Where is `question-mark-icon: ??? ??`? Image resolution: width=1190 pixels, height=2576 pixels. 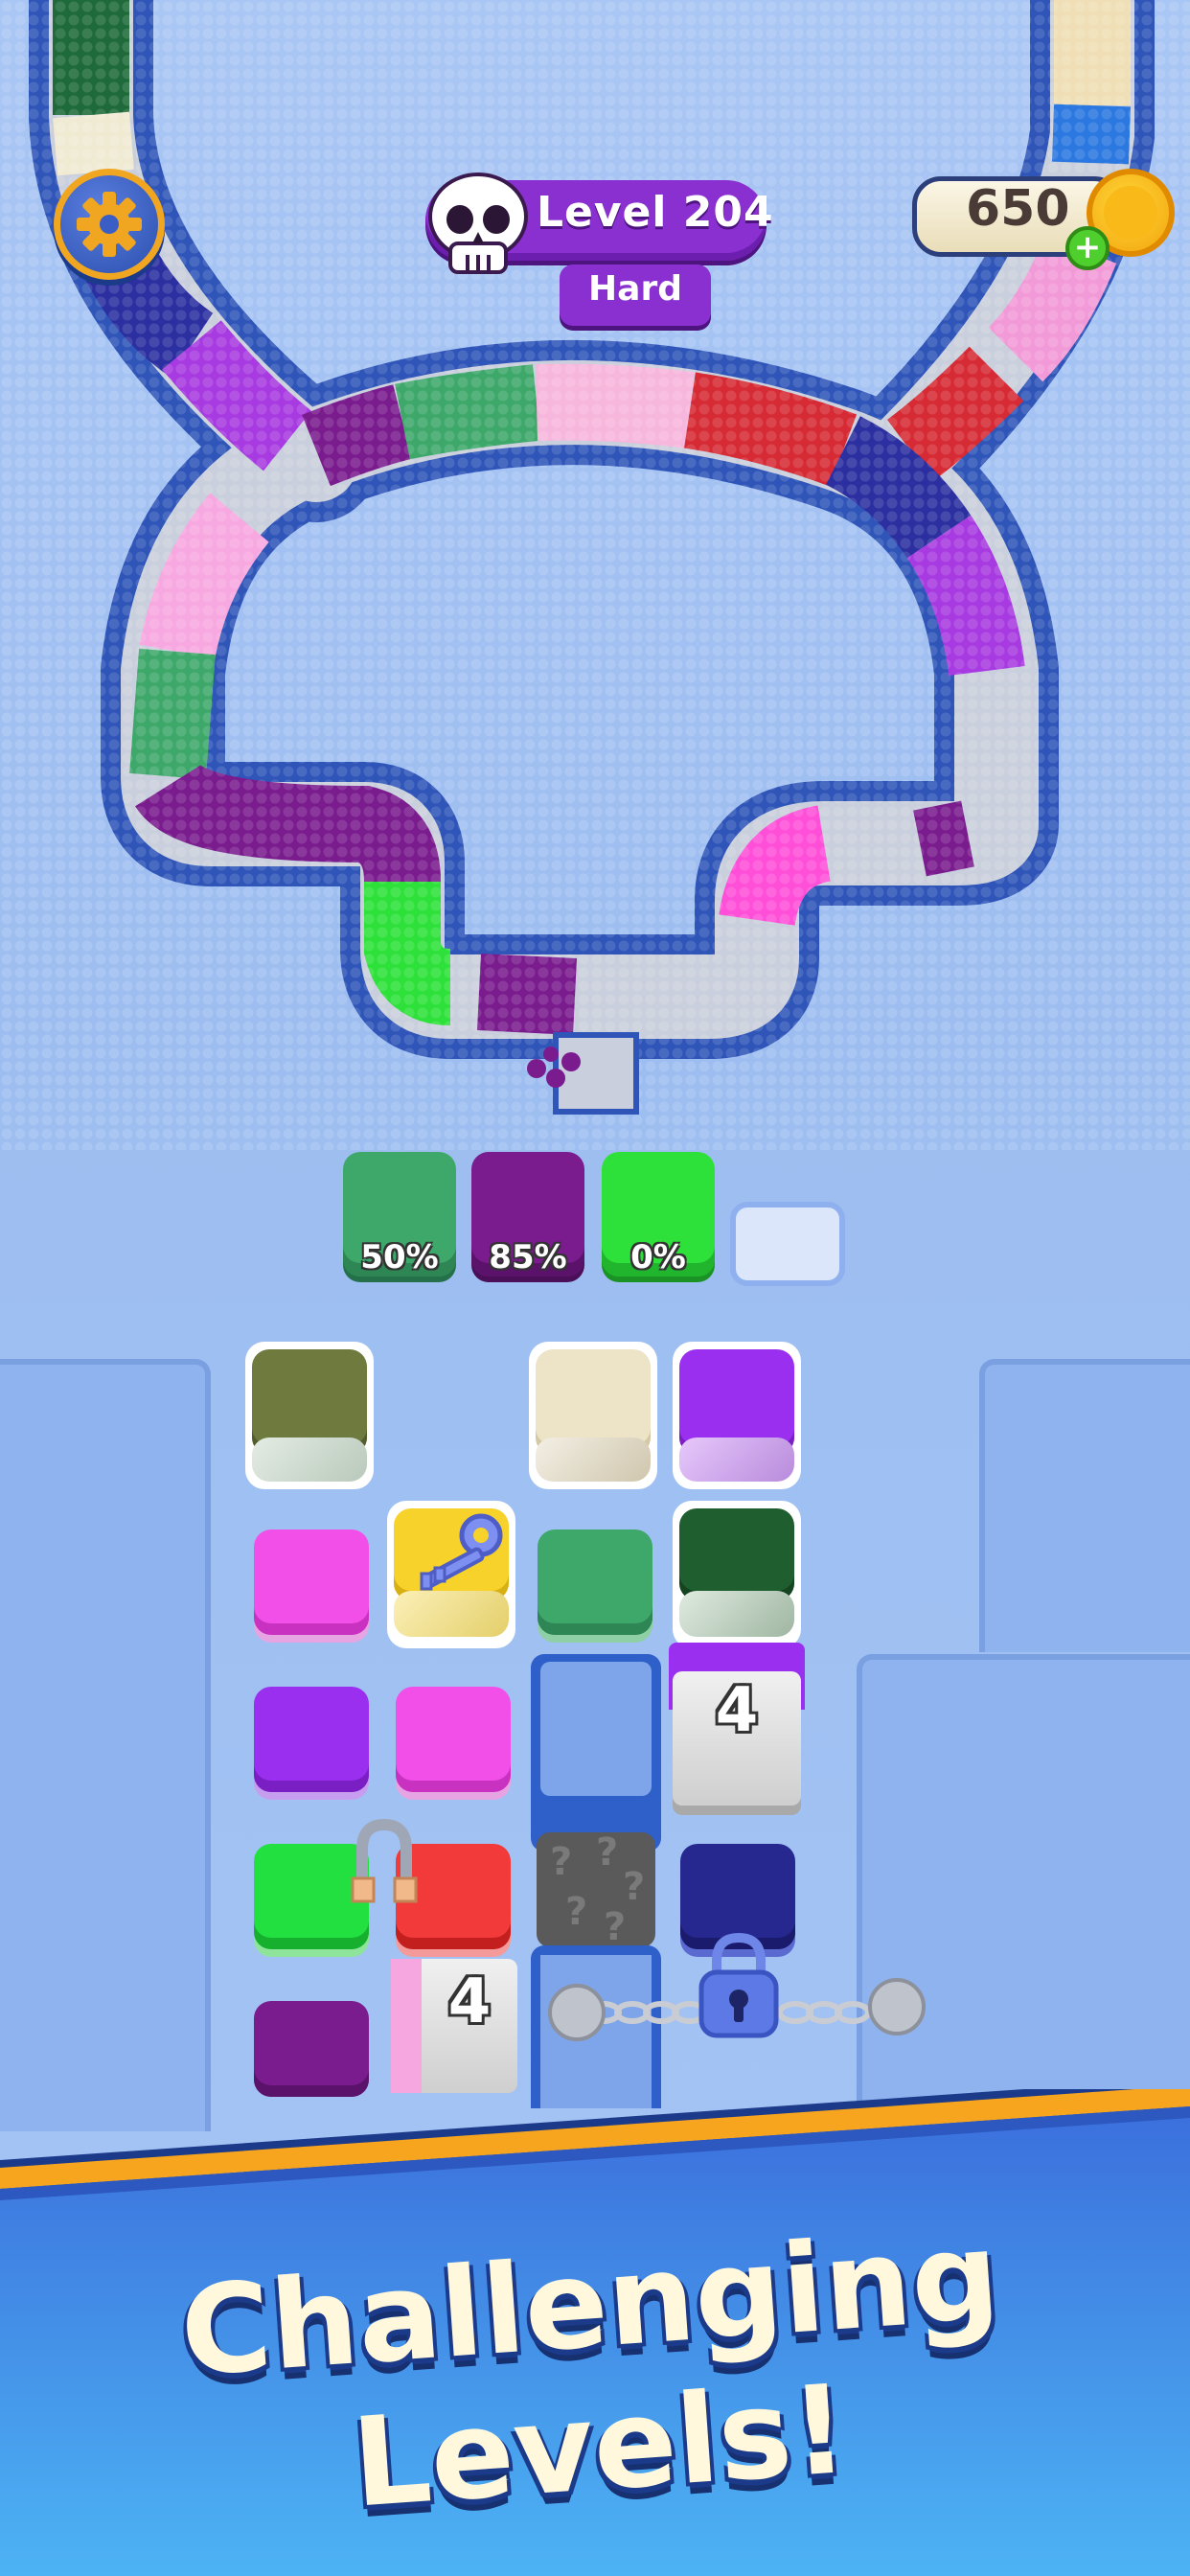 question-mark-icon: ??? ?? is located at coordinates (598, 1889).